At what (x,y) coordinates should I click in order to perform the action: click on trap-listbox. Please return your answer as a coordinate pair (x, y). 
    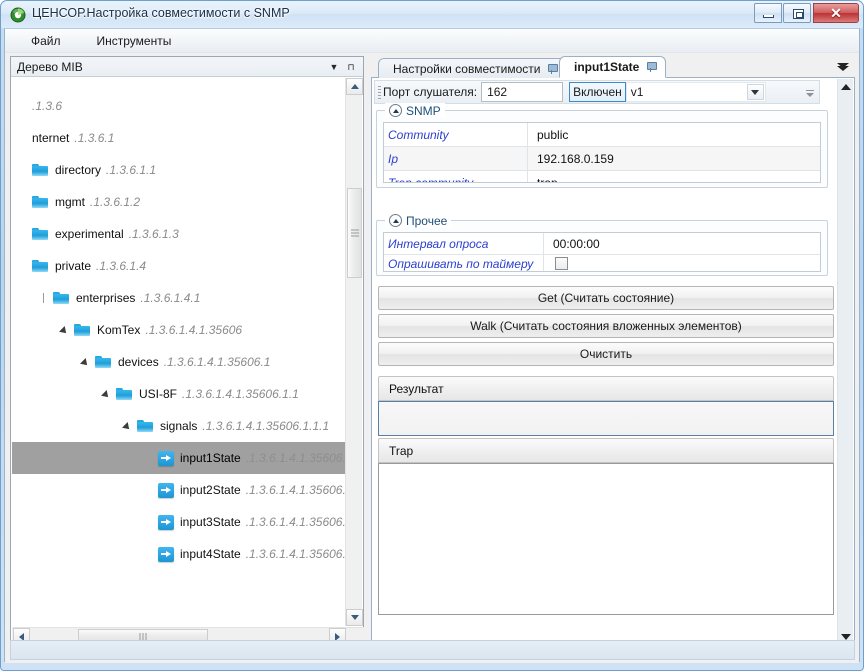
    Looking at the image, I should click on (606, 539).